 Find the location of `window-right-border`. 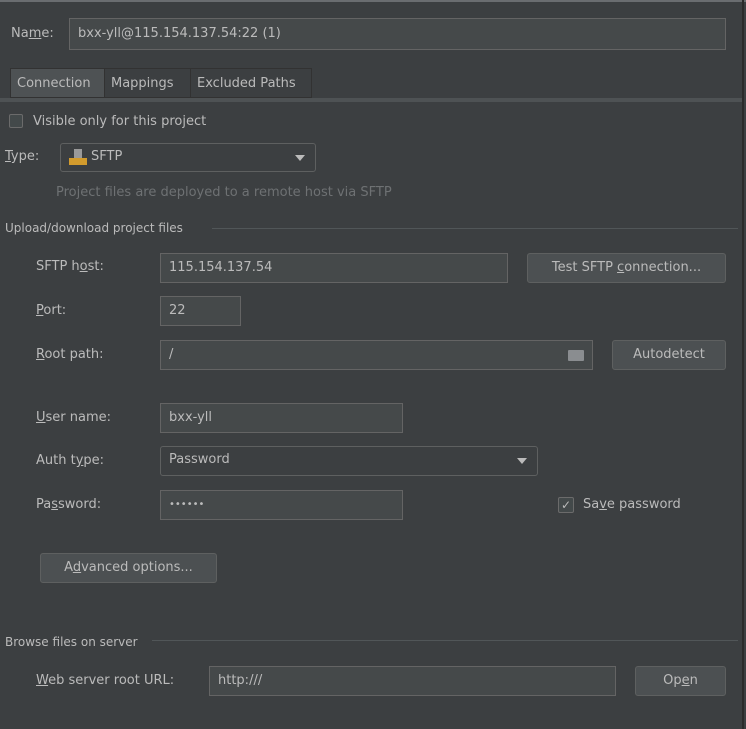

window-right-border is located at coordinates (743, 364).